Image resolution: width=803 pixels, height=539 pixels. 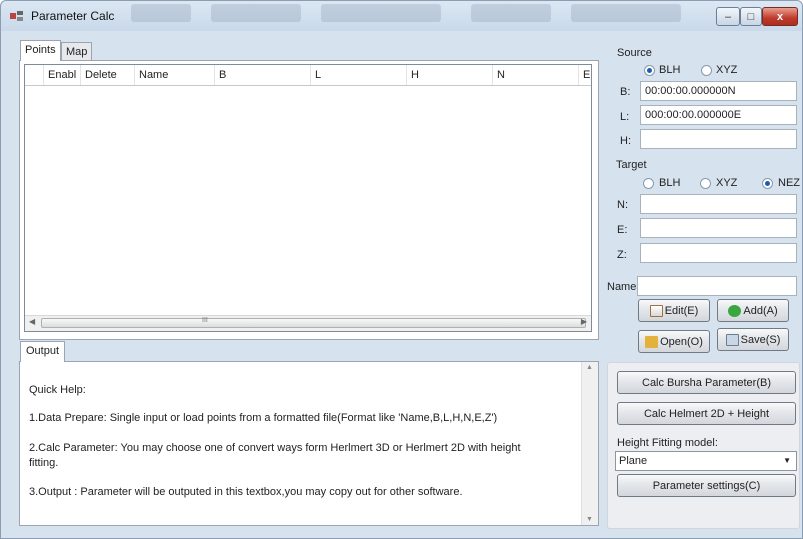 I want to click on open-button: Open(O), so click(x=674, y=341).